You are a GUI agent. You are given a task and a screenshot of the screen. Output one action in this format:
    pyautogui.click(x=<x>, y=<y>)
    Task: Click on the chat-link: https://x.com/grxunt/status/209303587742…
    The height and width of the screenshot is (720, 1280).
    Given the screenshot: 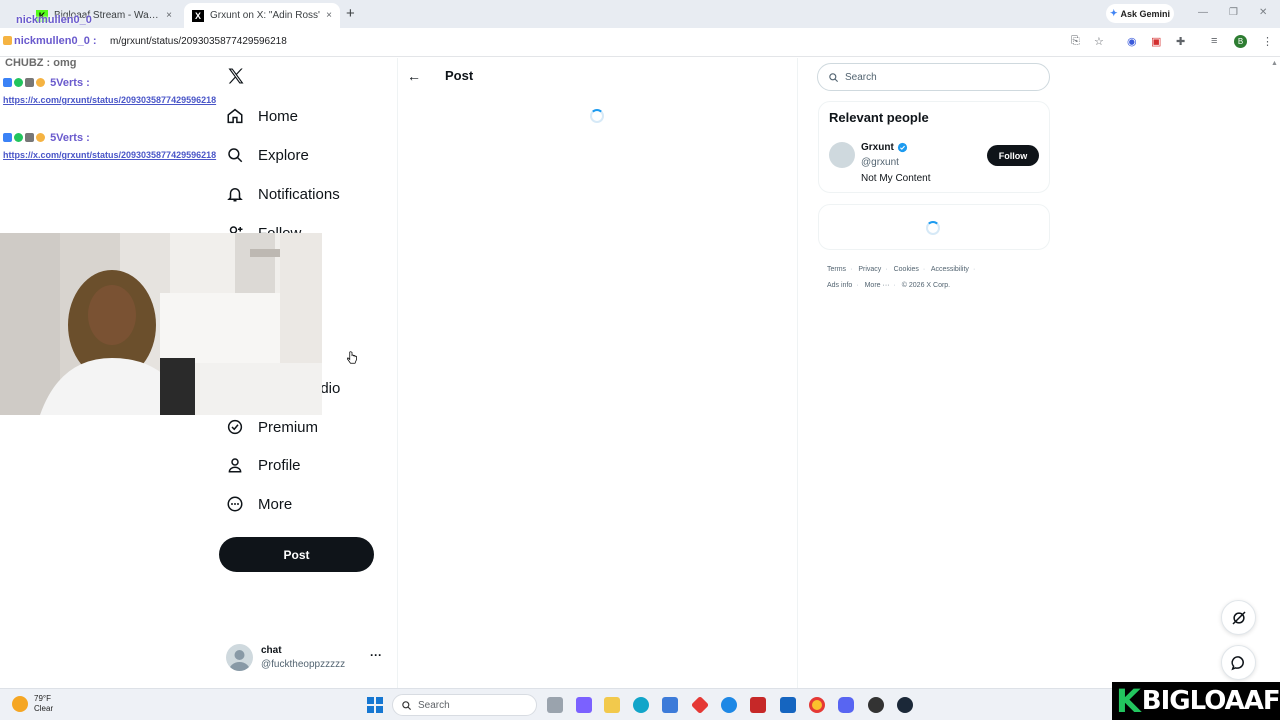 What is the action you would take?
    pyautogui.click(x=110, y=100)
    